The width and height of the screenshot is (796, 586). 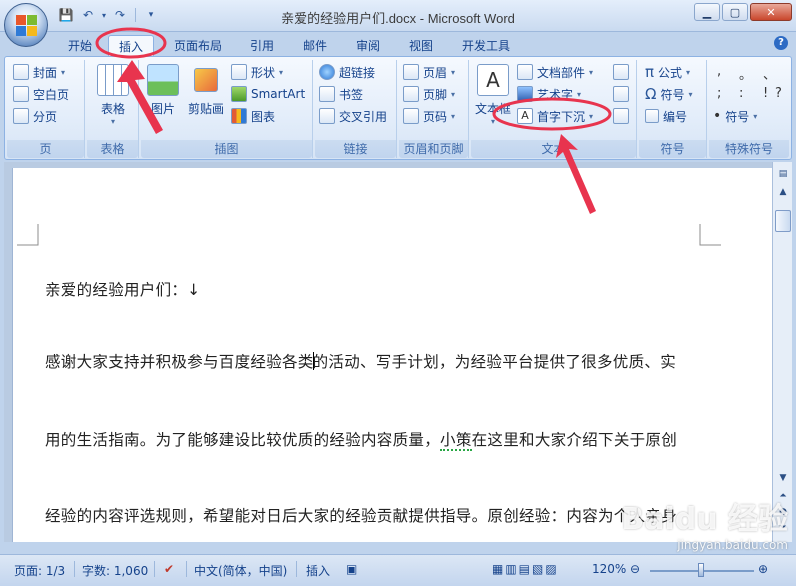 What do you see at coordinates (765, 93) in the screenshot?
I see `symbol-exclamation: !` at bounding box center [765, 93].